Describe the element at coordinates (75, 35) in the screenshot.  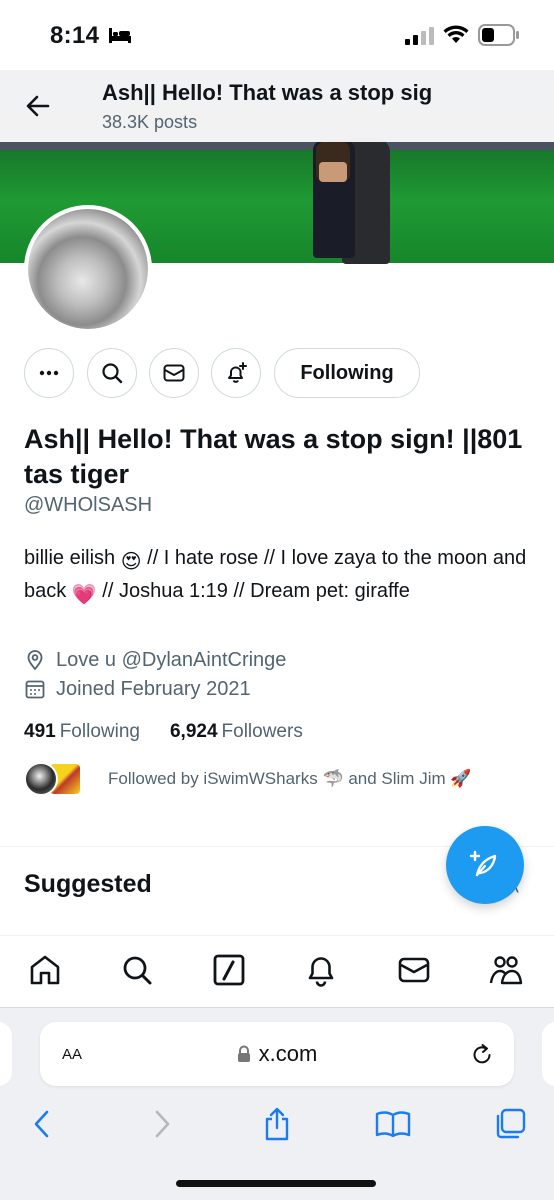
I see `status-time: 8:14` at that location.